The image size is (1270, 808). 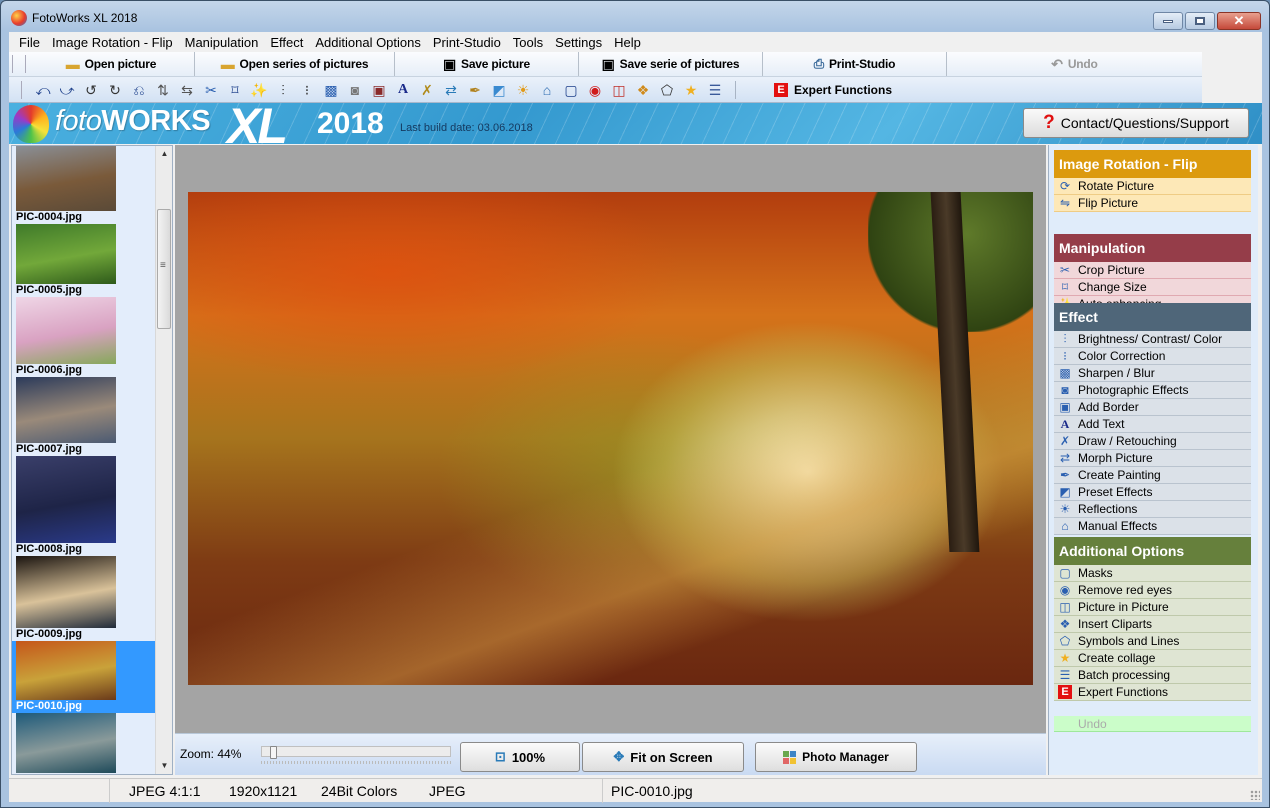 What do you see at coordinates (83, 337) in the screenshot?
I see `thumbnail-item: PIC-0006.jpg` at bounding box center [83, 337].